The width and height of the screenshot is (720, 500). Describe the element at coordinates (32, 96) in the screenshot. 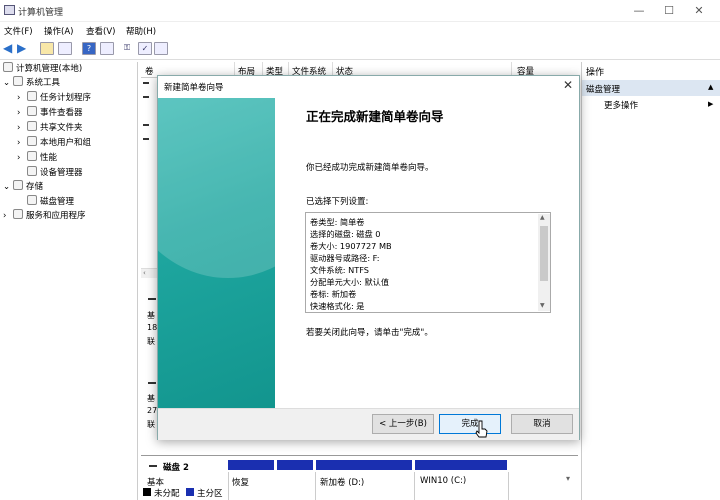

I see `clock-icon` at that location.